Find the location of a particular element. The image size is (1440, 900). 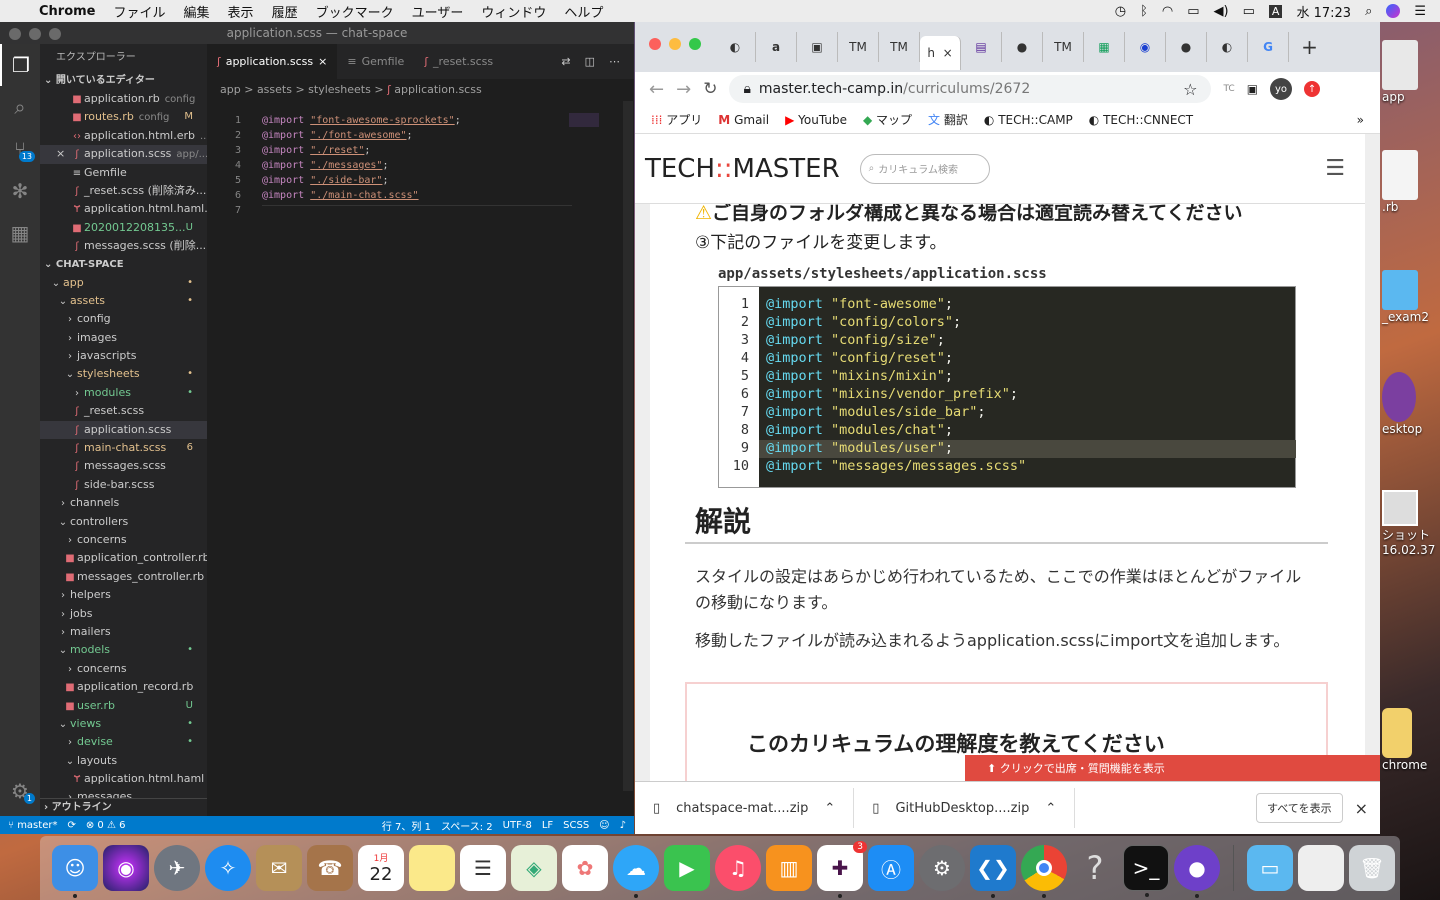

maps-icon: ◈ is located at coordinates (534, 868).